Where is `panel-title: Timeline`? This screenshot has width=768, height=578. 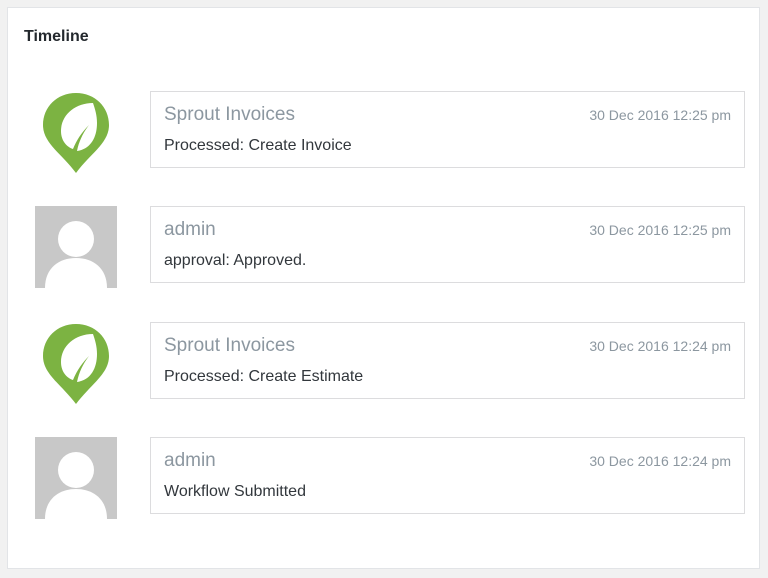 panel-title: Timeline is located at coordinates (56, 36).